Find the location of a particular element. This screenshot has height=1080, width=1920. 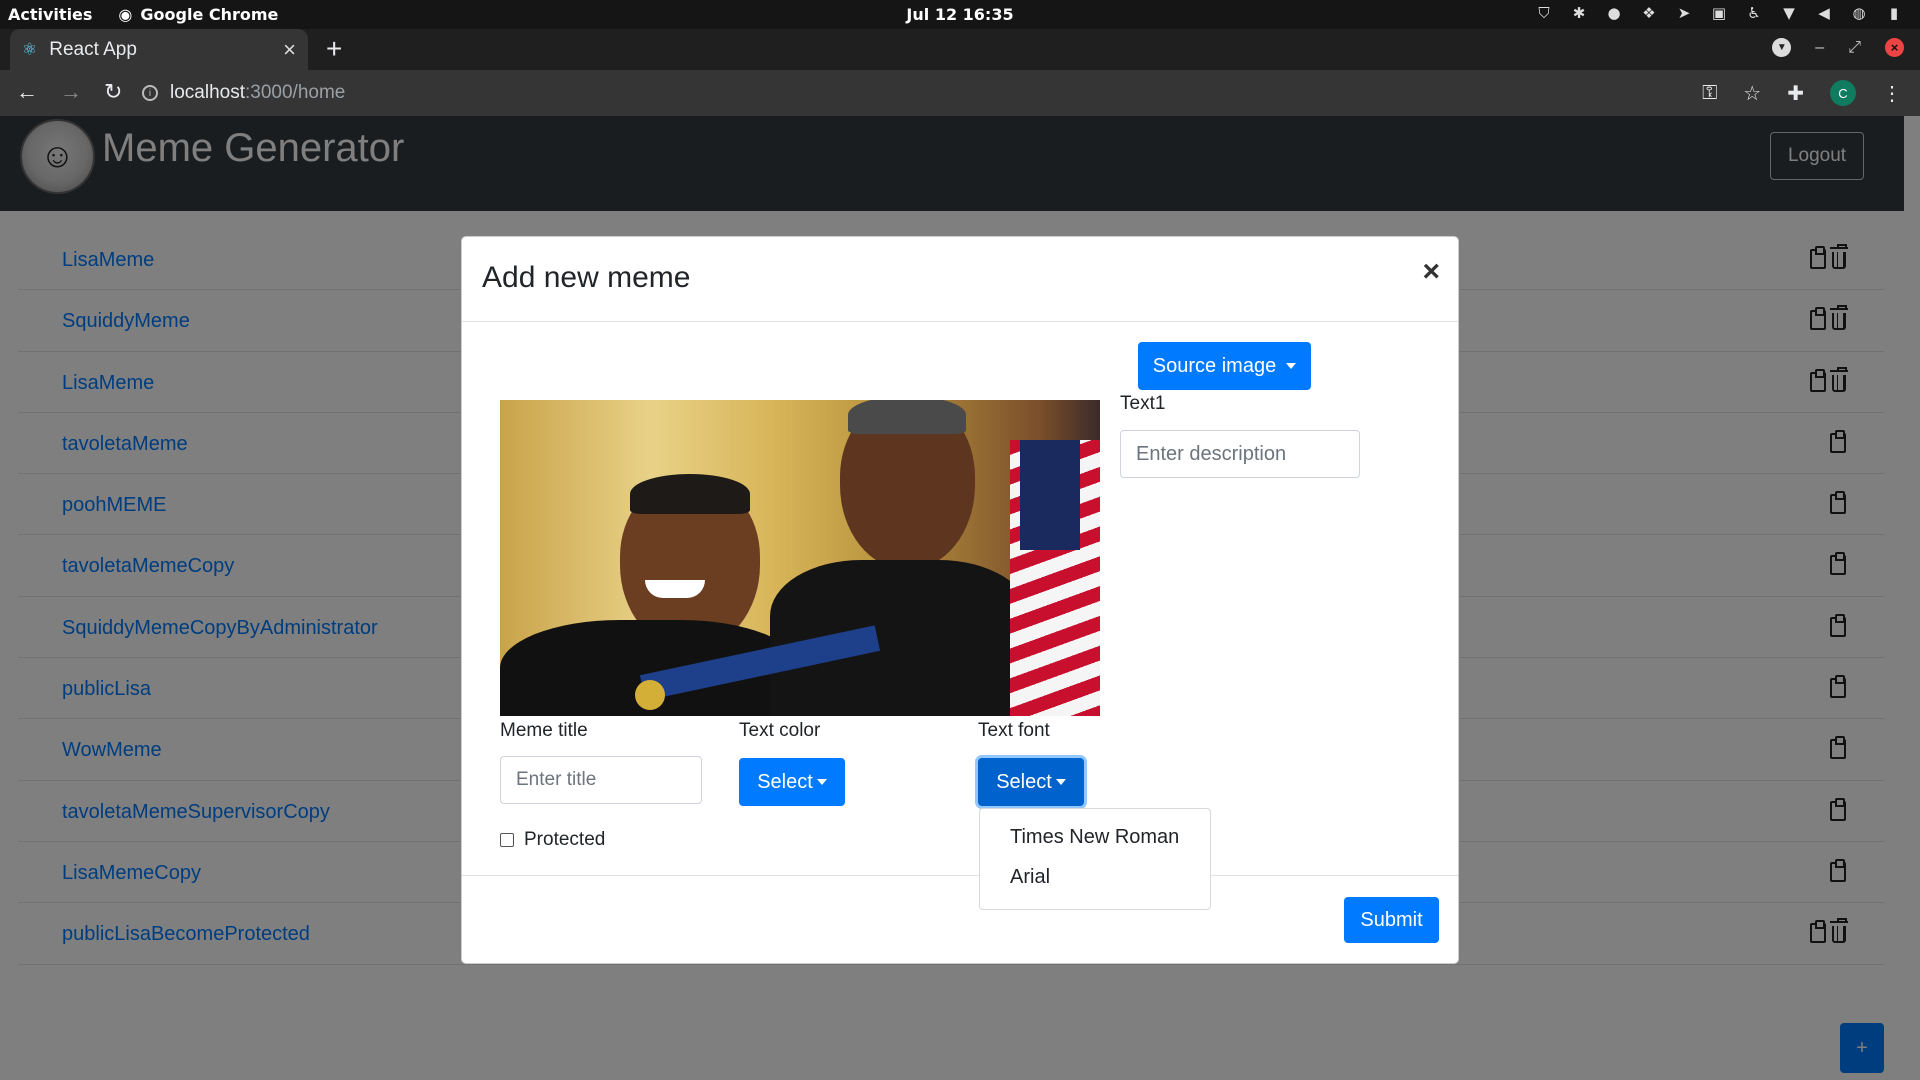

shield-icon: ⛉ is located at coordinates (1544, 13).